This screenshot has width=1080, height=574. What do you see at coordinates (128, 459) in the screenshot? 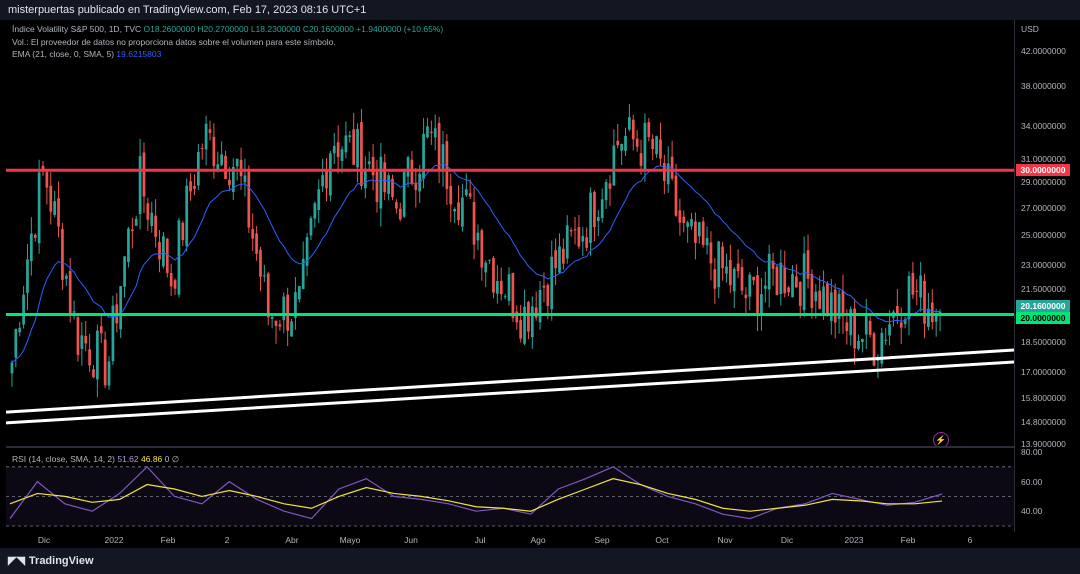
I see `legend-rsi-value: 51.62` at bounding box center [128, 459].